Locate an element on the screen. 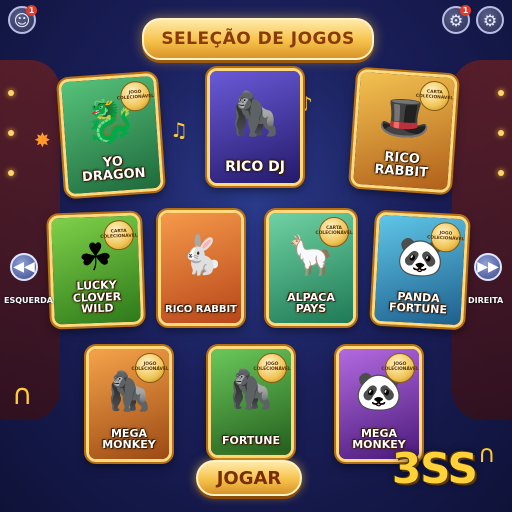 The width and height of the screenshot is (512, 512). fast-forward-icon: ▶▶ is located at coordinates (488, 267).